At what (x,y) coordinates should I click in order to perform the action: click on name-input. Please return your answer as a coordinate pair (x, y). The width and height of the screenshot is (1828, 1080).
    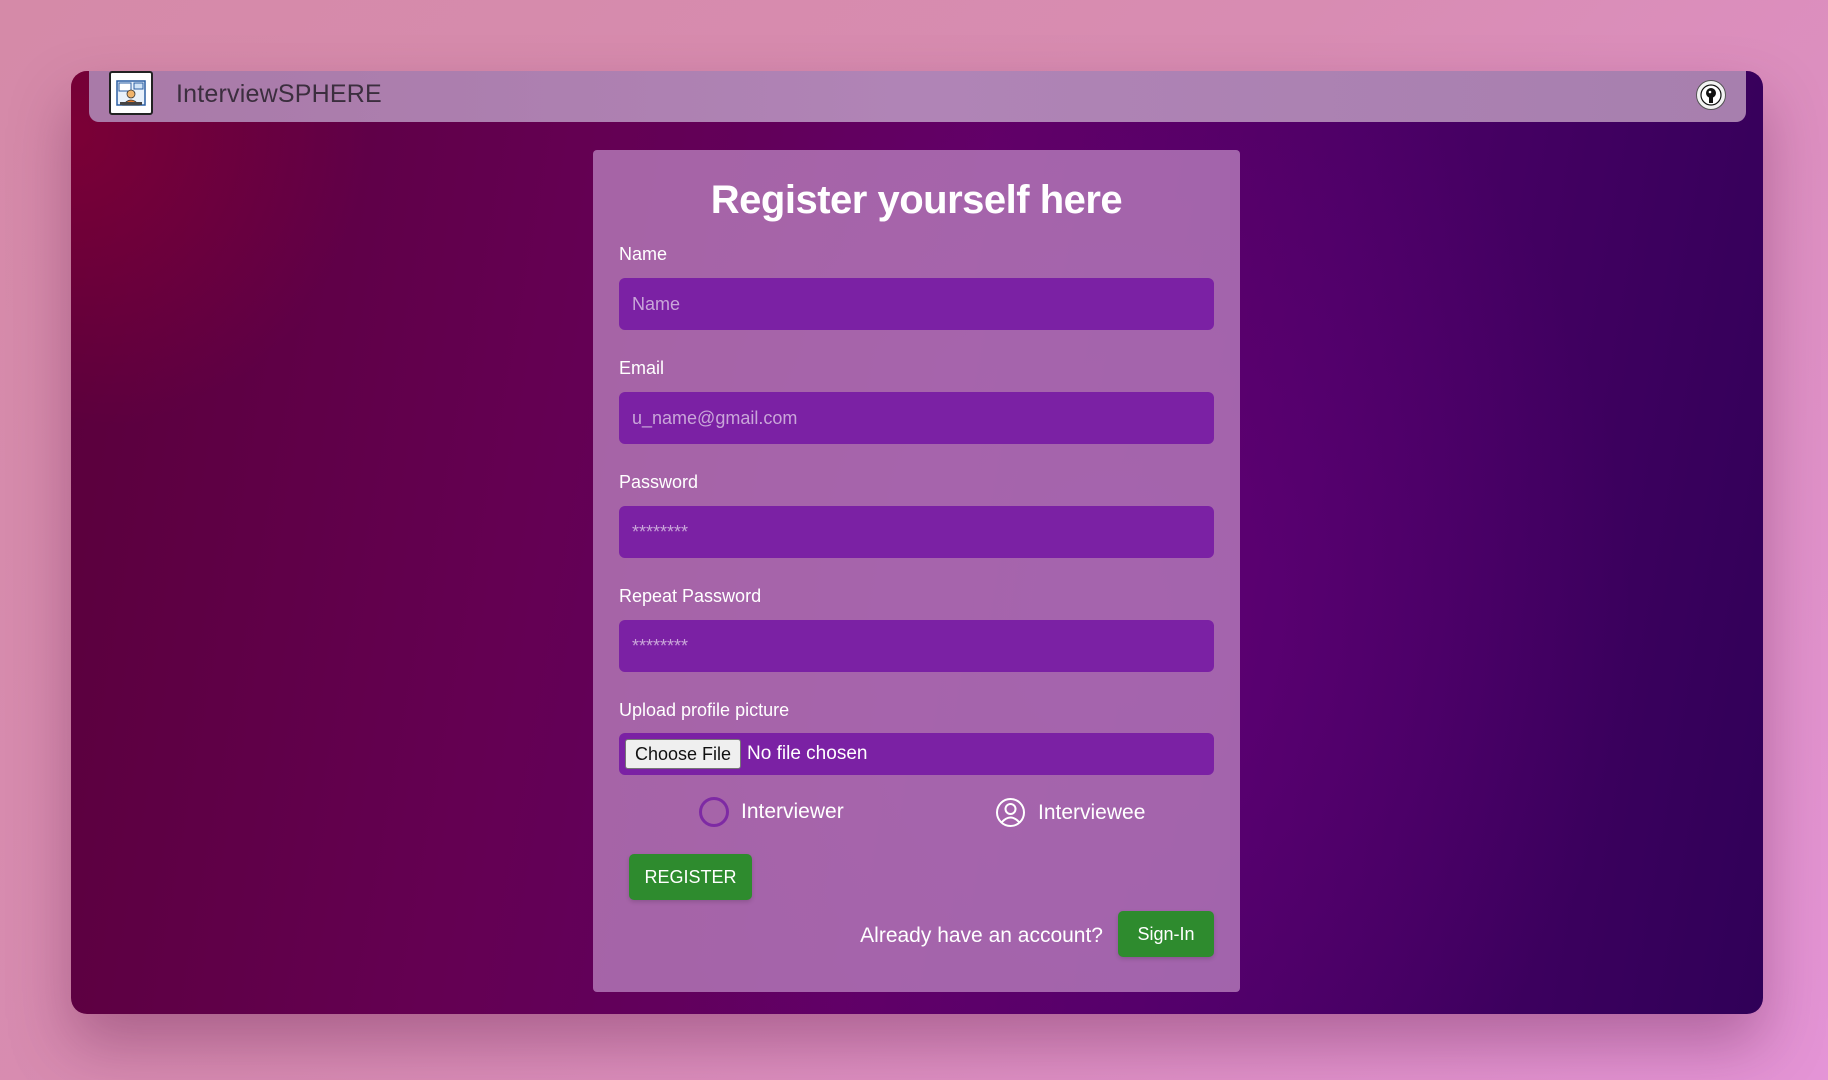
    Looking at the image, I should click on (916, 304).